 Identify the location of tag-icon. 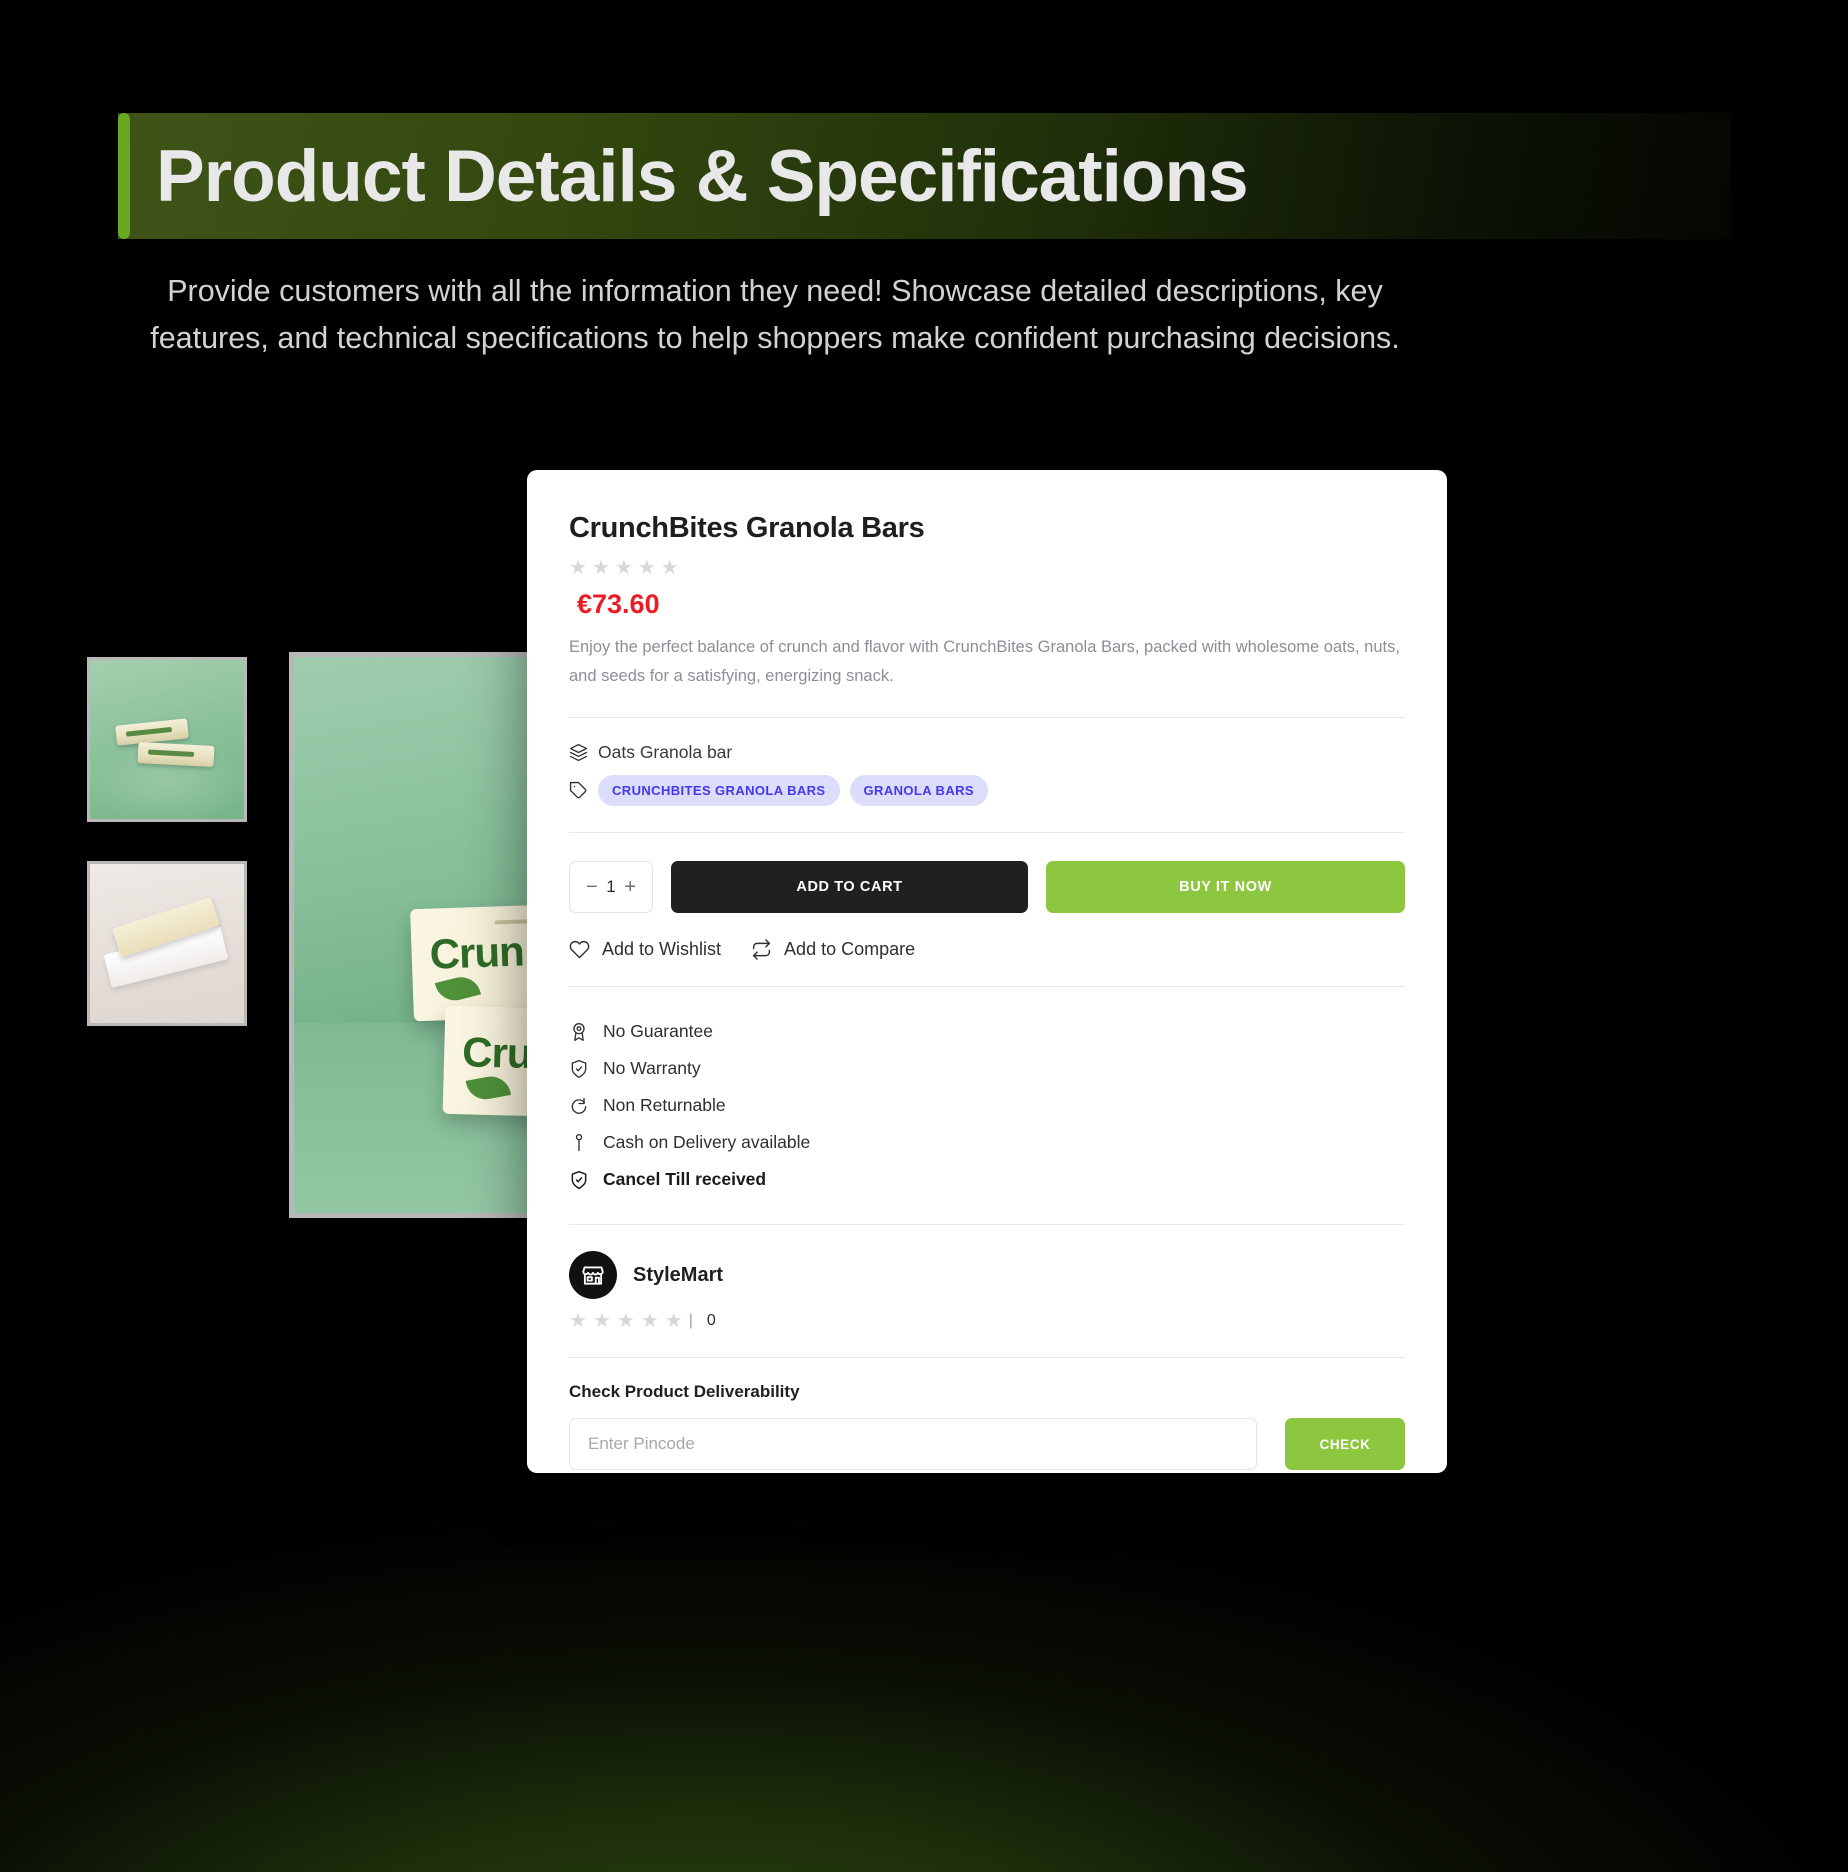
(578, 790).